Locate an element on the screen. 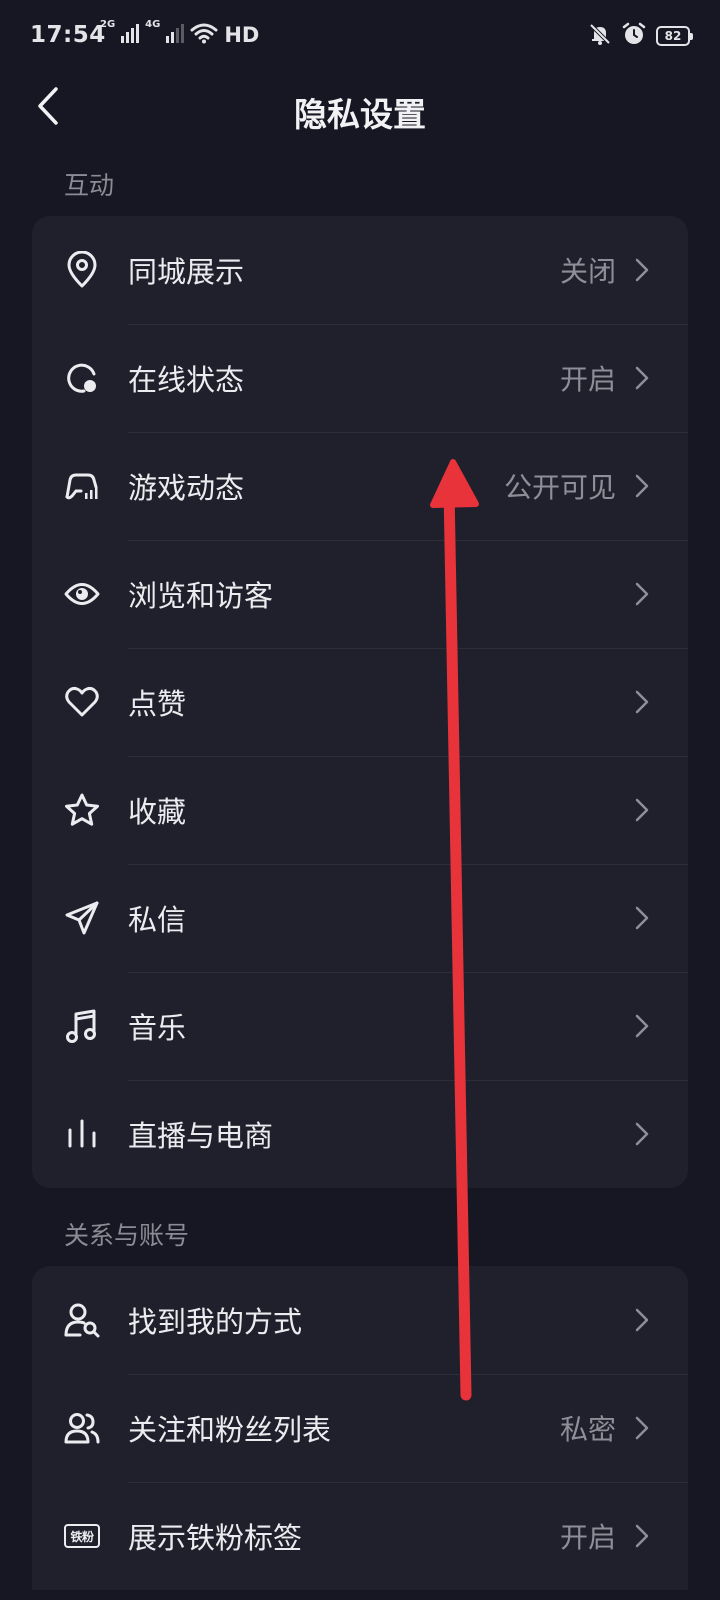 Image resolution: width=720 pixels, height=1600 pixels. setting-row-likes: 点赞 is located at coordinates (360, 702).